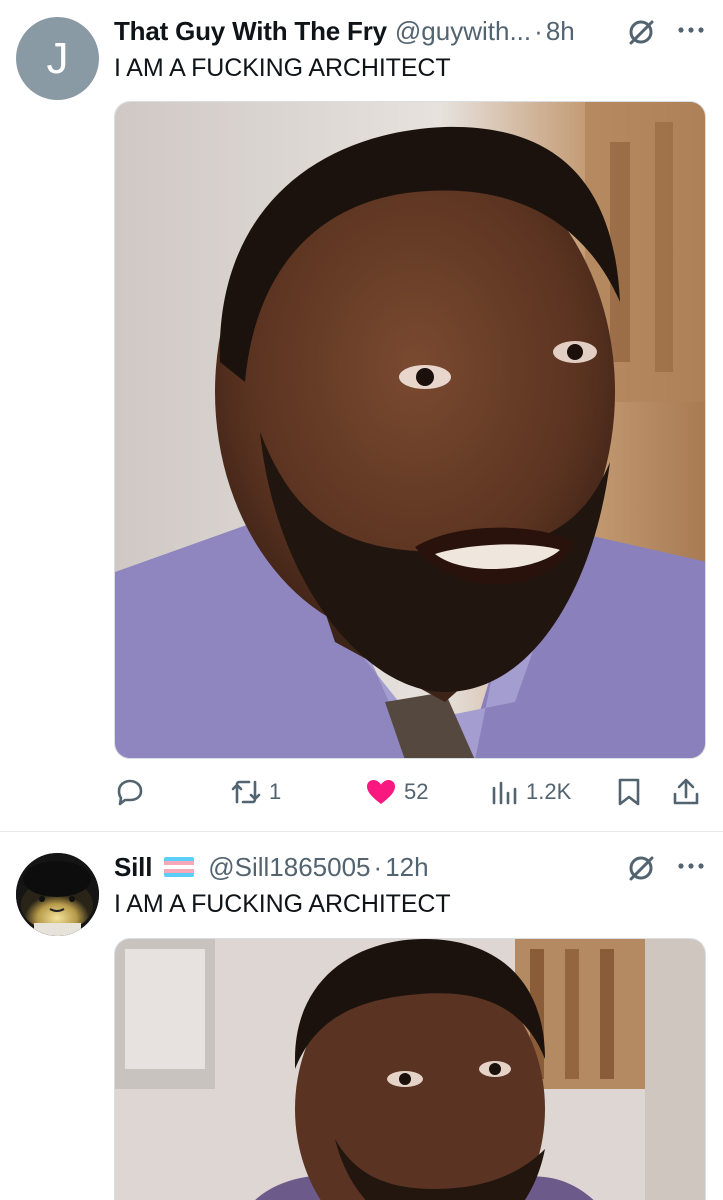 This screenshot has height=1200, width=723. I want to click on bookmark-button, so click(629, 792).